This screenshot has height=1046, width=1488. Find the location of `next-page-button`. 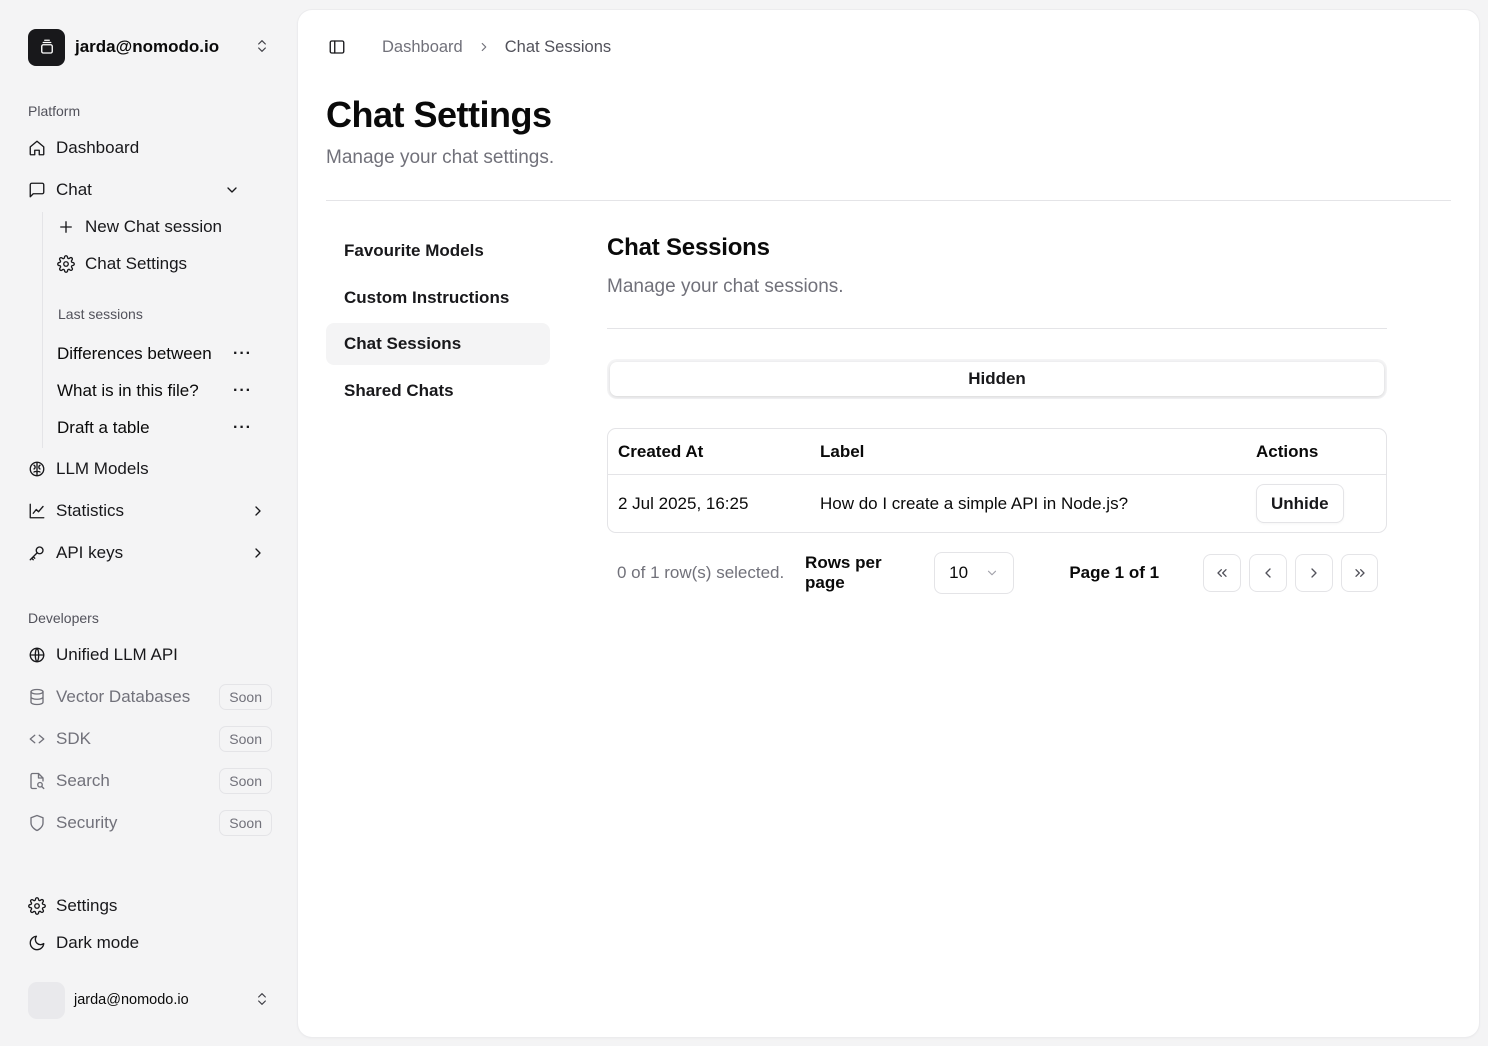

next-page-button is located at coordinates (1314, 573).